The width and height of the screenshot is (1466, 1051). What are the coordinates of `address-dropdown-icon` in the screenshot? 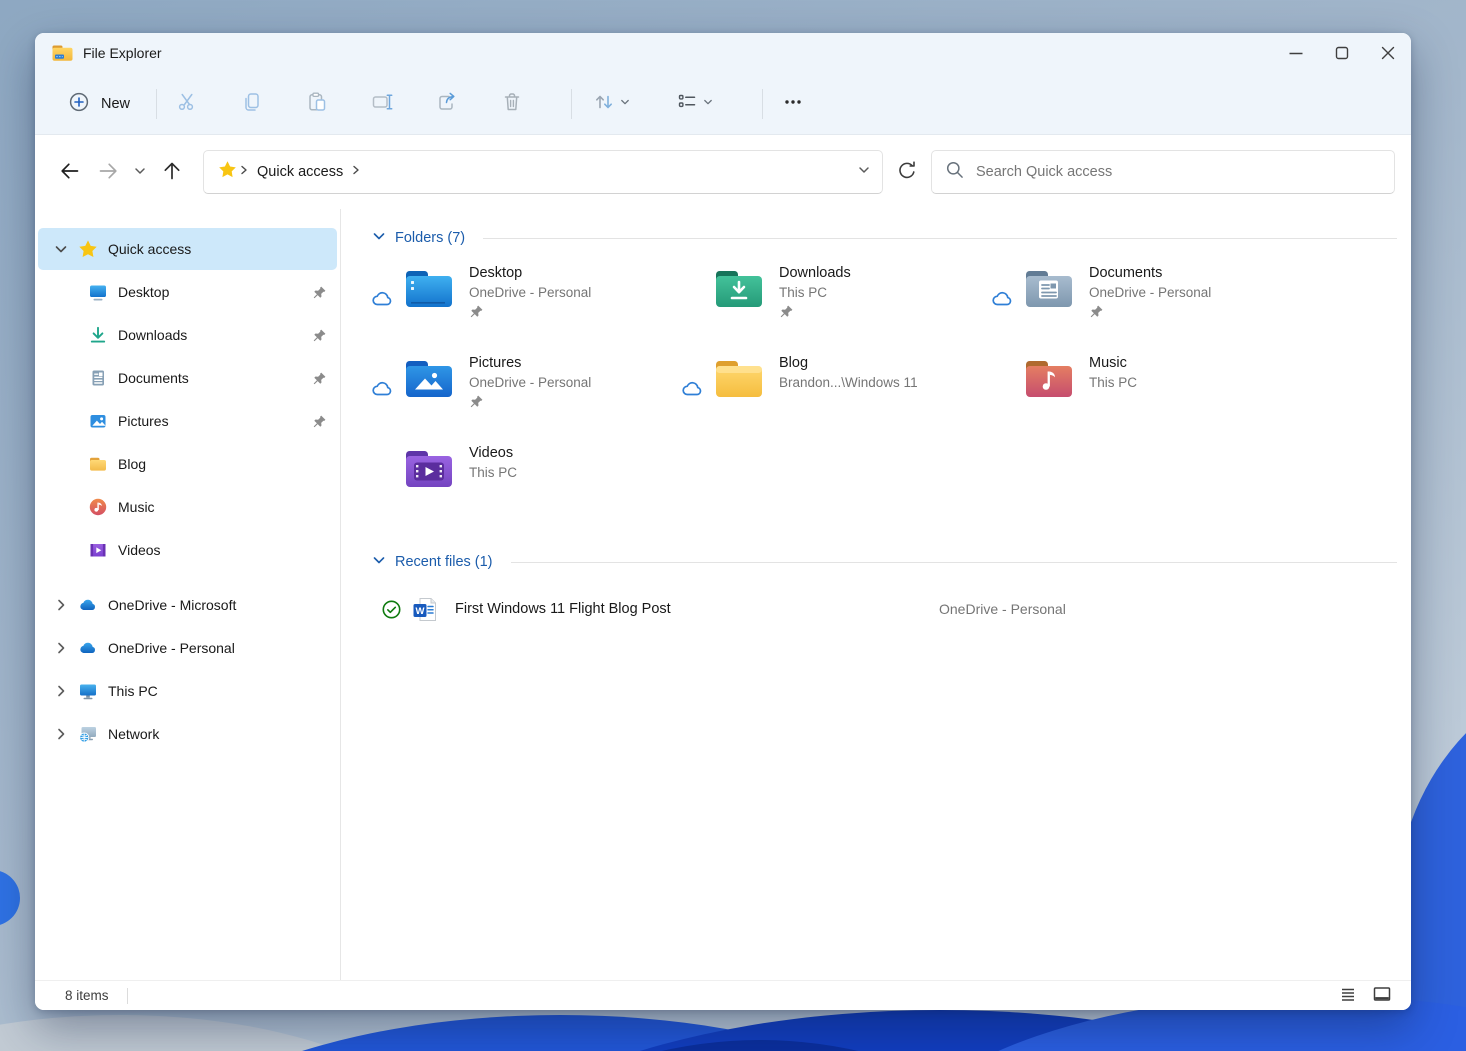 It's located at (864, 172).